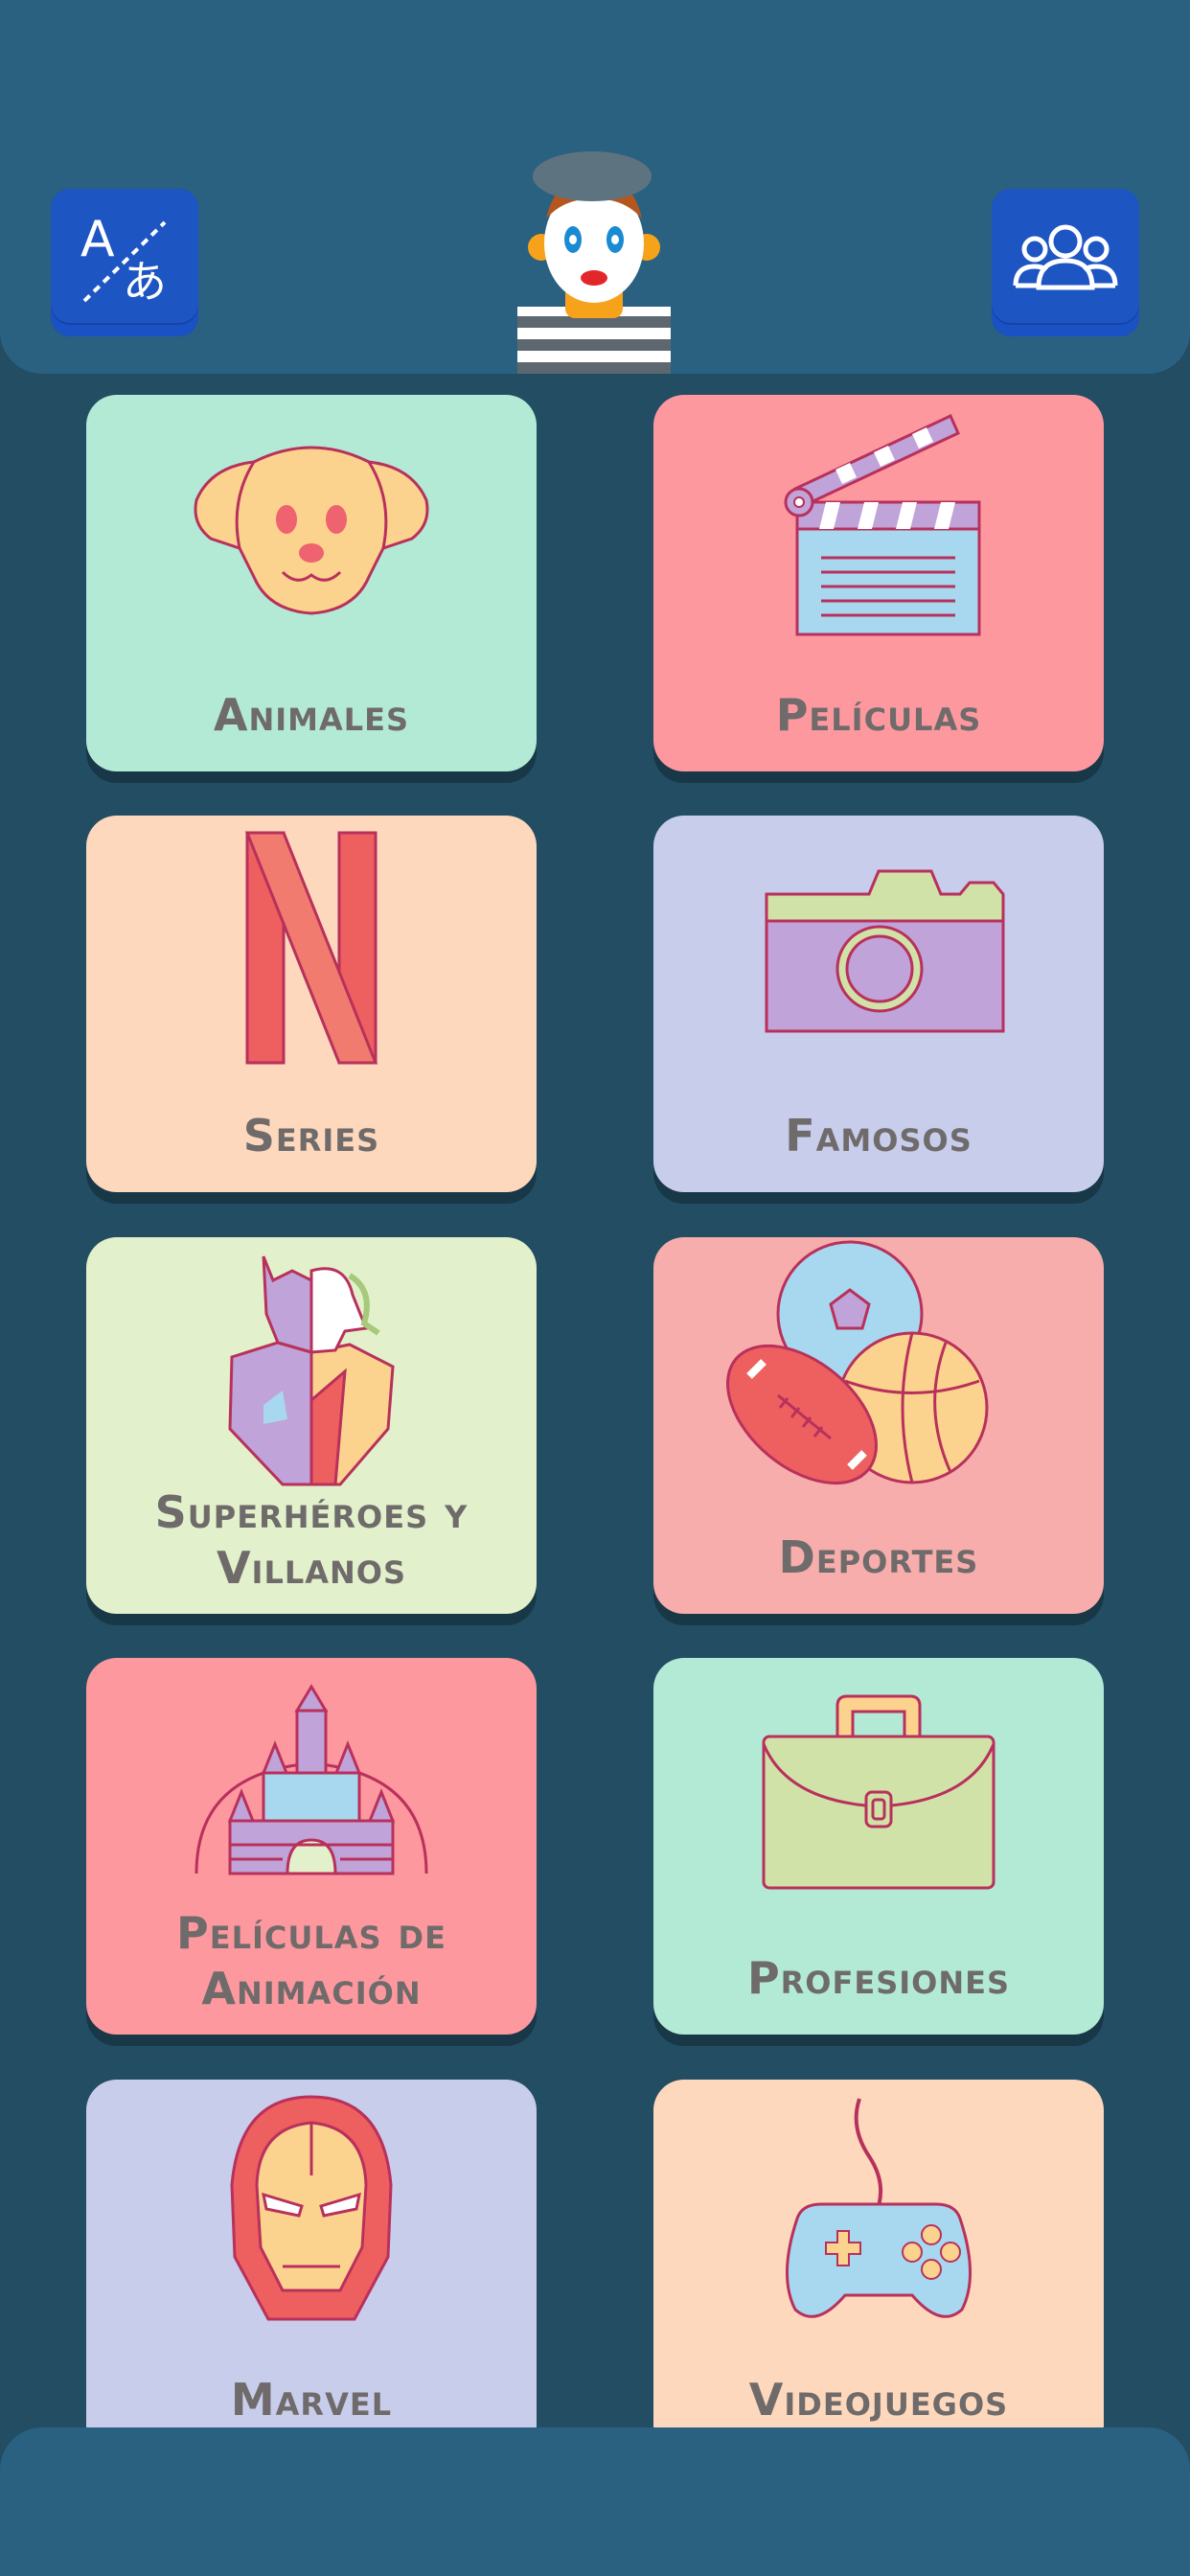 The image size is (1190, 2576). I want to click on bottom-bar, so click(595, 2501).